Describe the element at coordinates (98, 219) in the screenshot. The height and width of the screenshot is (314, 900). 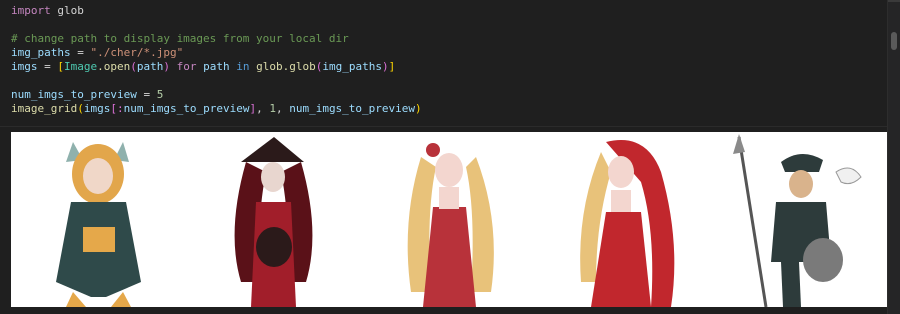
I see `character-1-image` at that location.